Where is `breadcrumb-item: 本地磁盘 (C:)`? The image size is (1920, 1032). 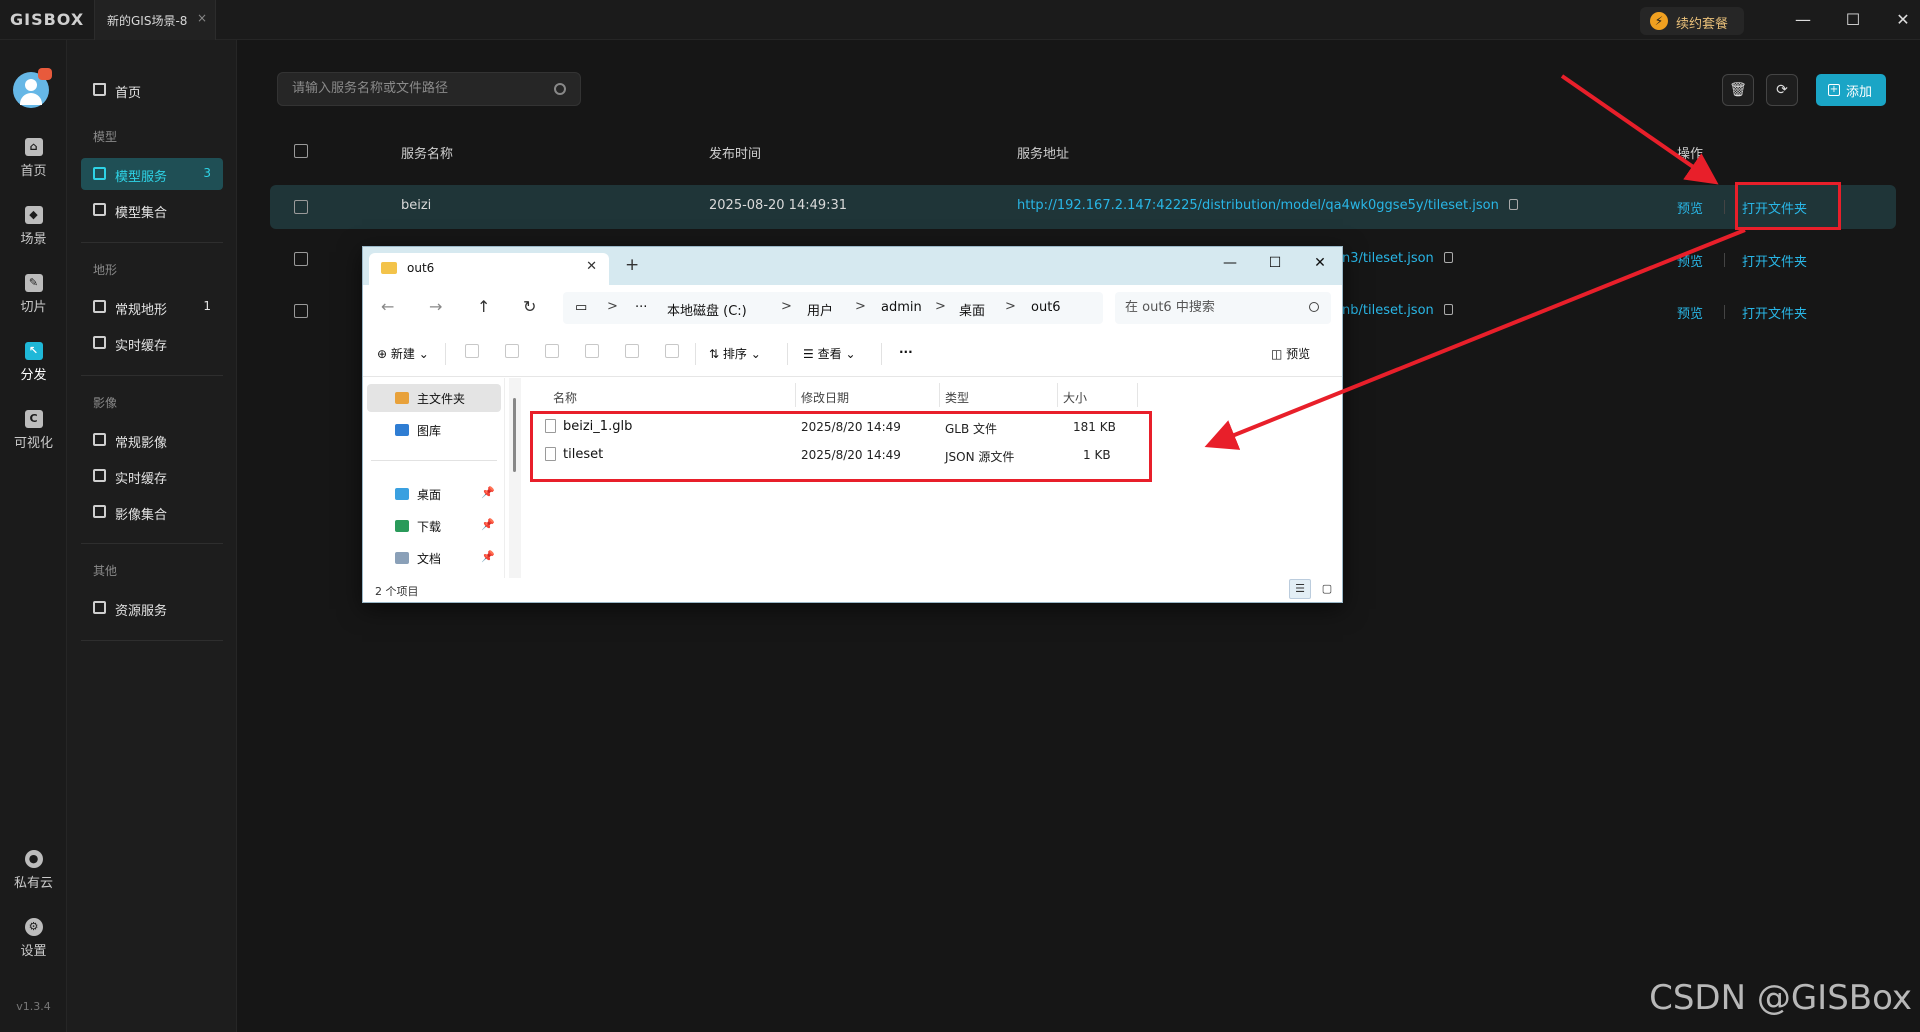 breadcrumb-item: 本地磁盘 (C:) is located at coordinates (707, 309).